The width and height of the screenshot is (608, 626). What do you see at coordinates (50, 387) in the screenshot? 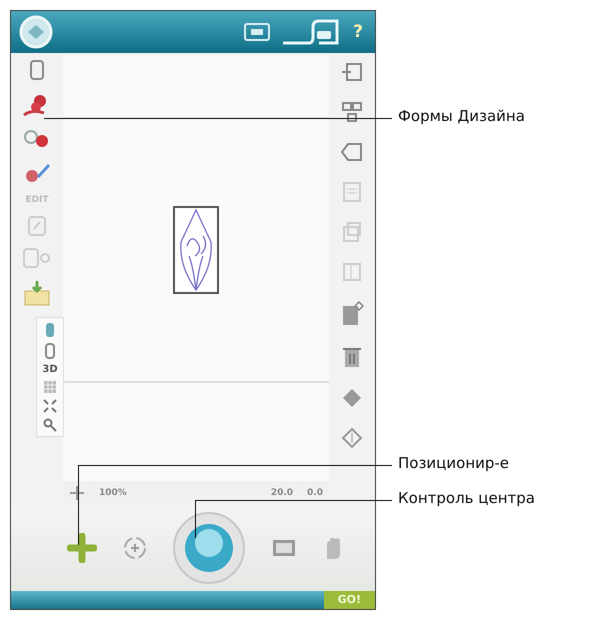
I see `grid-icon` at bounding box center [50, 387].